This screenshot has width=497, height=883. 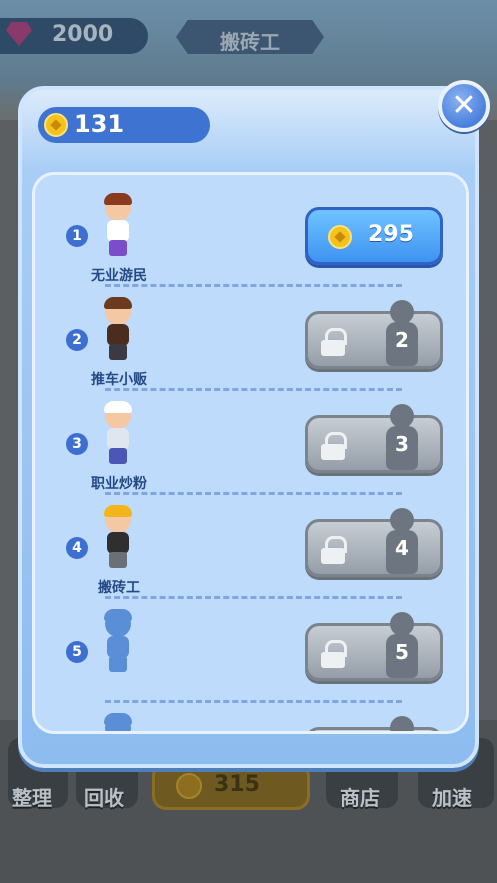 What do you see at coordinates (104, 798) in the screenshot?
I see `recycle-label: 回收` at bounding box center [104, 798].